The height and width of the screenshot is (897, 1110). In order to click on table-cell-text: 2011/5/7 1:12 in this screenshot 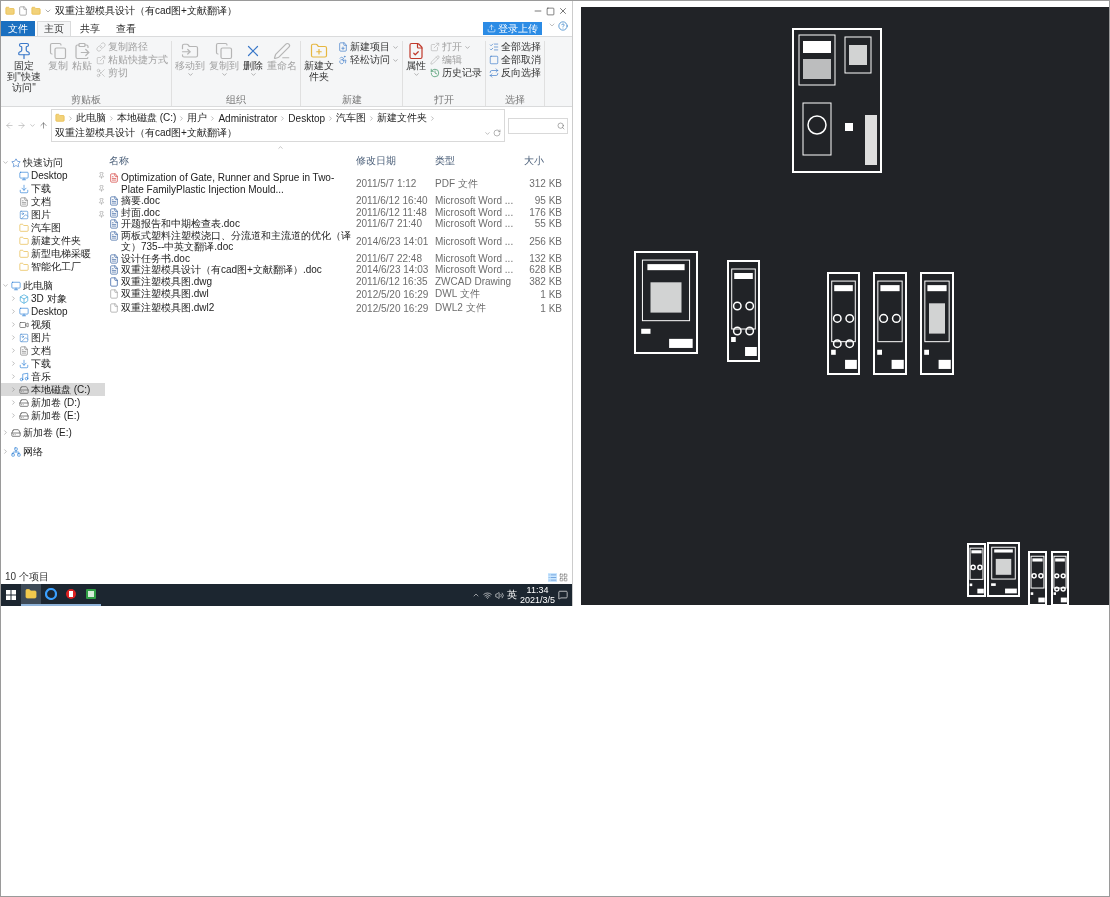, I will do `click(387, 183)`.